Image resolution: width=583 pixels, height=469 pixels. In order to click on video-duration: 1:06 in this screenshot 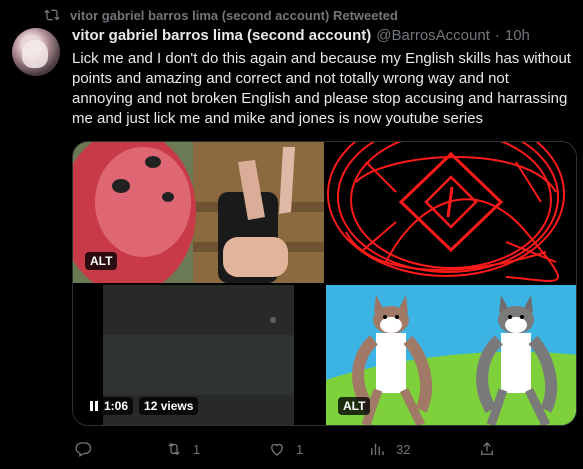, I will do `click(109, 406)`.